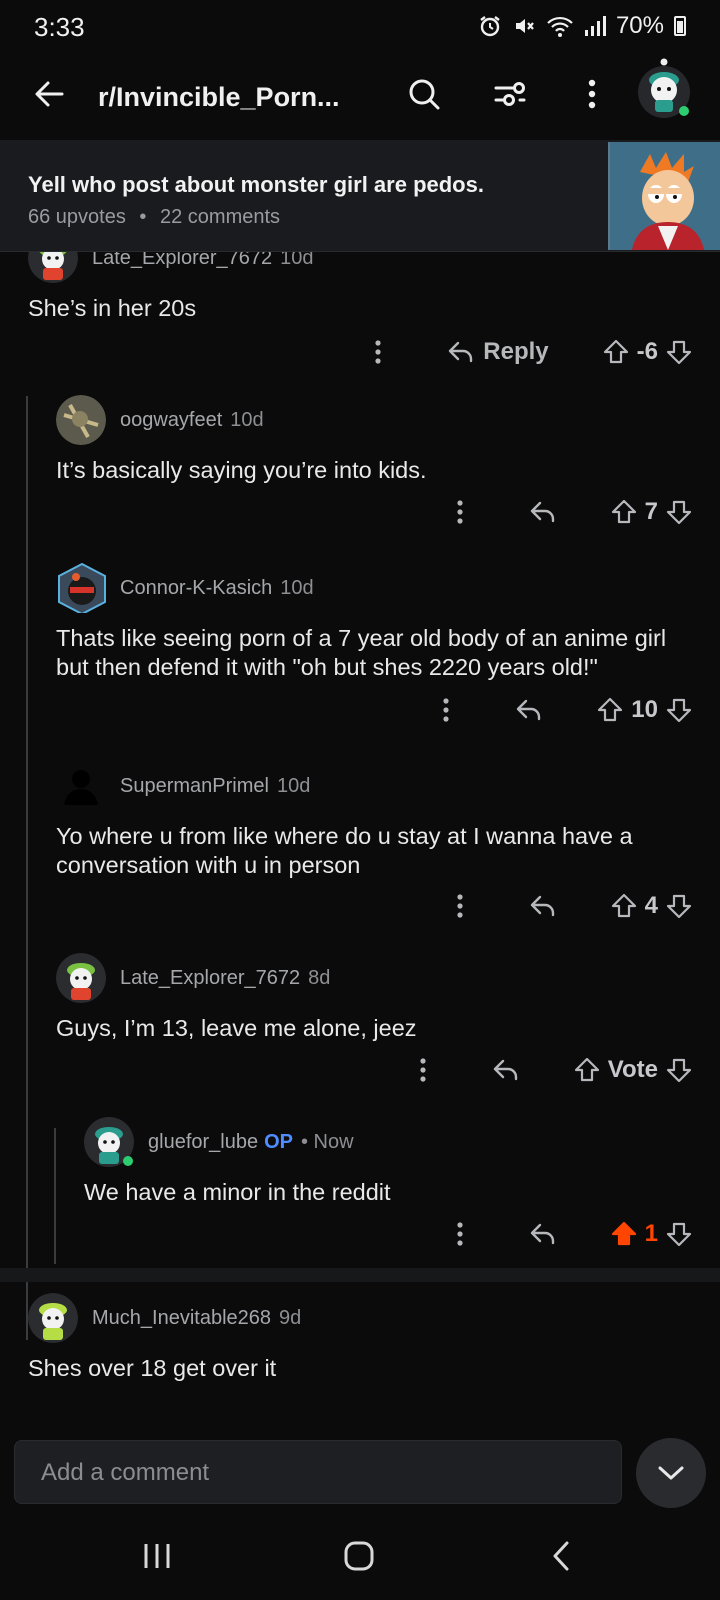  I want to click on search-icon, so click(424, 94).